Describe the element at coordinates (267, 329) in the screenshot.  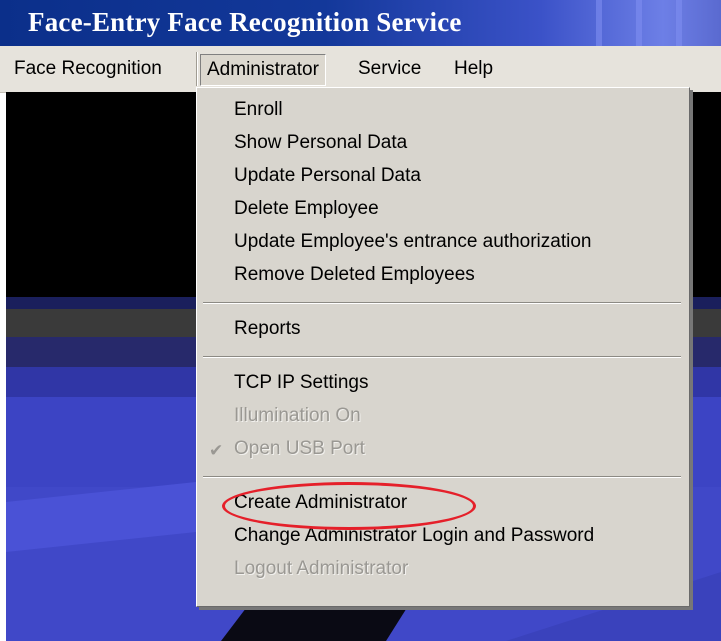
I see `menu-item-reports: Reports` at that location.